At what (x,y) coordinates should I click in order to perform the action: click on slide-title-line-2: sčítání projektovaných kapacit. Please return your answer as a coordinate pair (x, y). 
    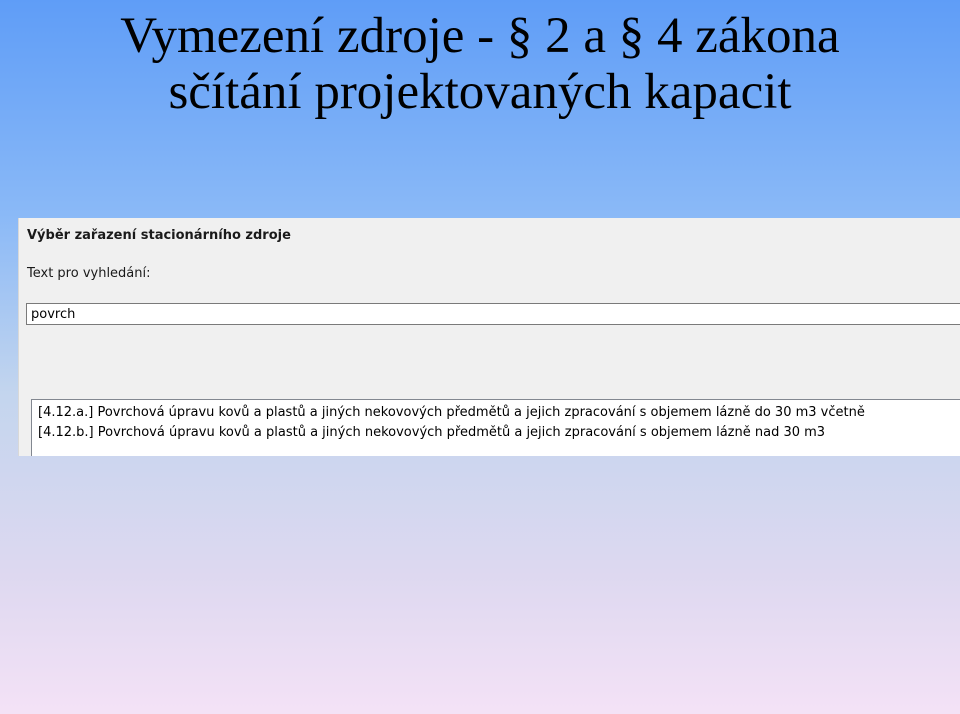
    Looking at the image, I should click on (480, 92).